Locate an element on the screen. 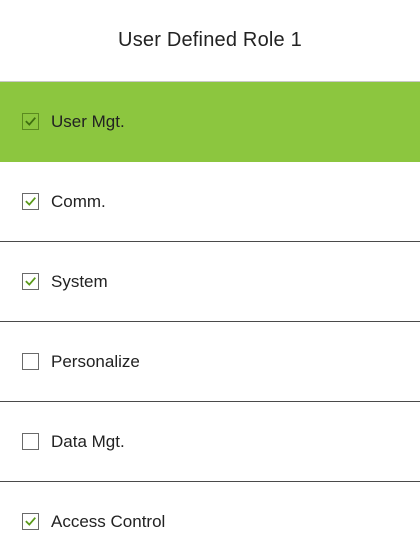 The image size is (420, 560). menu-item-access-control: Access Control is located at coordinates (210, 521).